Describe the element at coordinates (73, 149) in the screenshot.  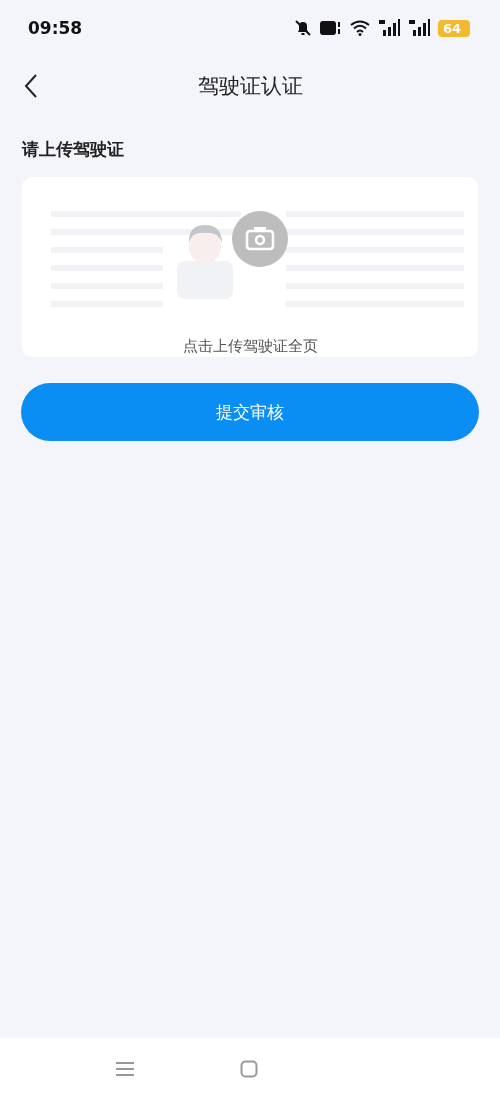
I see `section-label: 请上传驾驶证` at that location.